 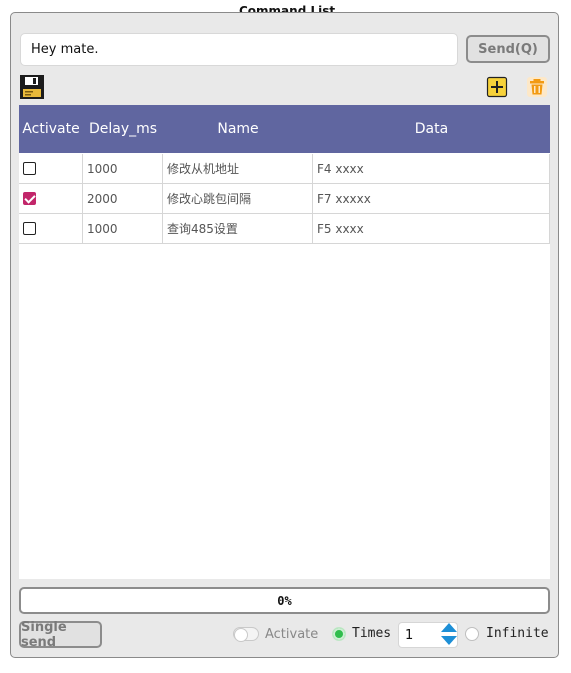 What do you see at coordinates (238, 168) in the screenshot?
I see `name-cell: 修改从机地址` at bounding box center [238, 168].